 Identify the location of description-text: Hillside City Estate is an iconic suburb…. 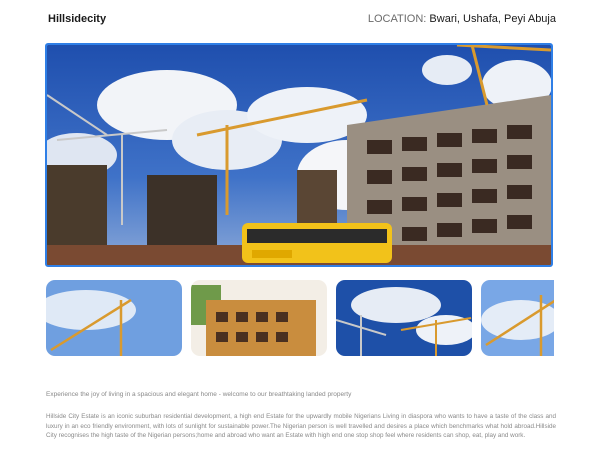
(301, 426).